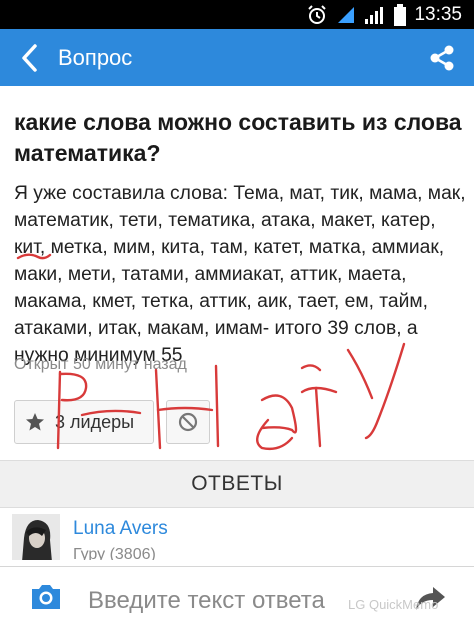  I want to click on report-button, so click(188, 422).